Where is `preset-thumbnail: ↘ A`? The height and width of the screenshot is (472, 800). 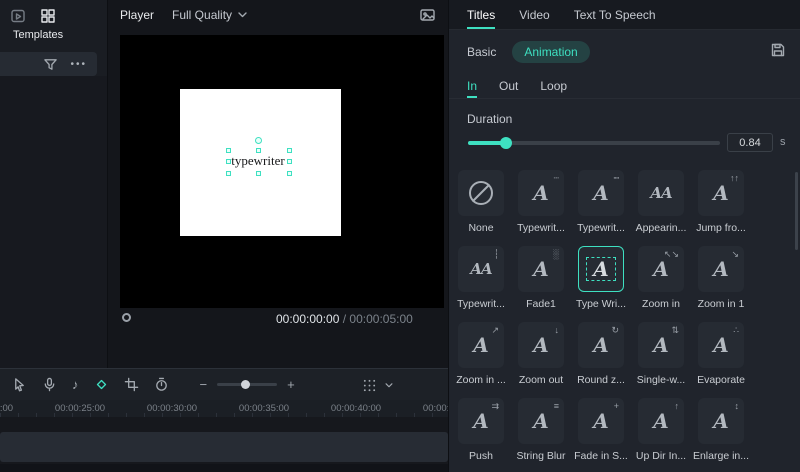 preset-thumbnail: ↘ A is located at coordinates (721, 269).